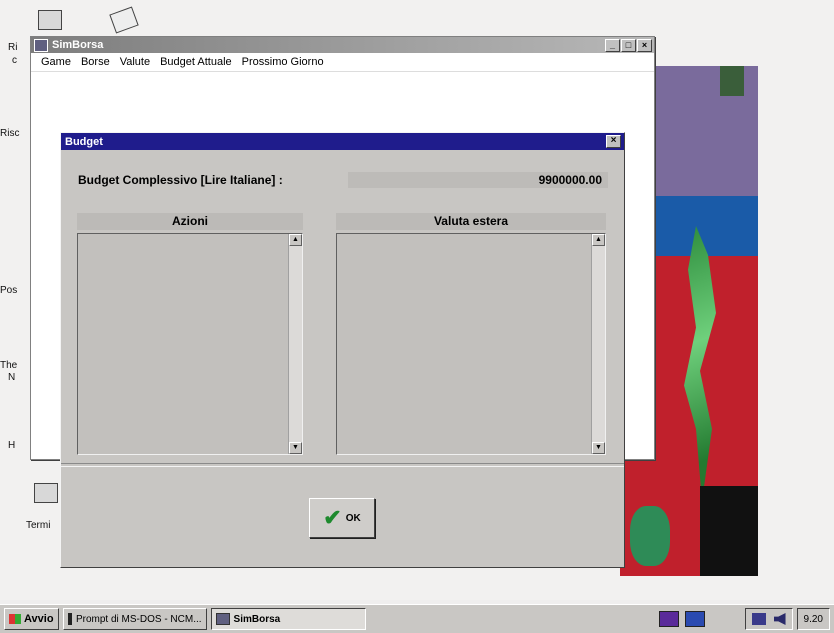 Image resolution: width=834 pixels, height=633 pixels. What do you see at coordinates (644, 45) in the screenshot?
I see `close-button: ×` at bounding box center [644, 45].